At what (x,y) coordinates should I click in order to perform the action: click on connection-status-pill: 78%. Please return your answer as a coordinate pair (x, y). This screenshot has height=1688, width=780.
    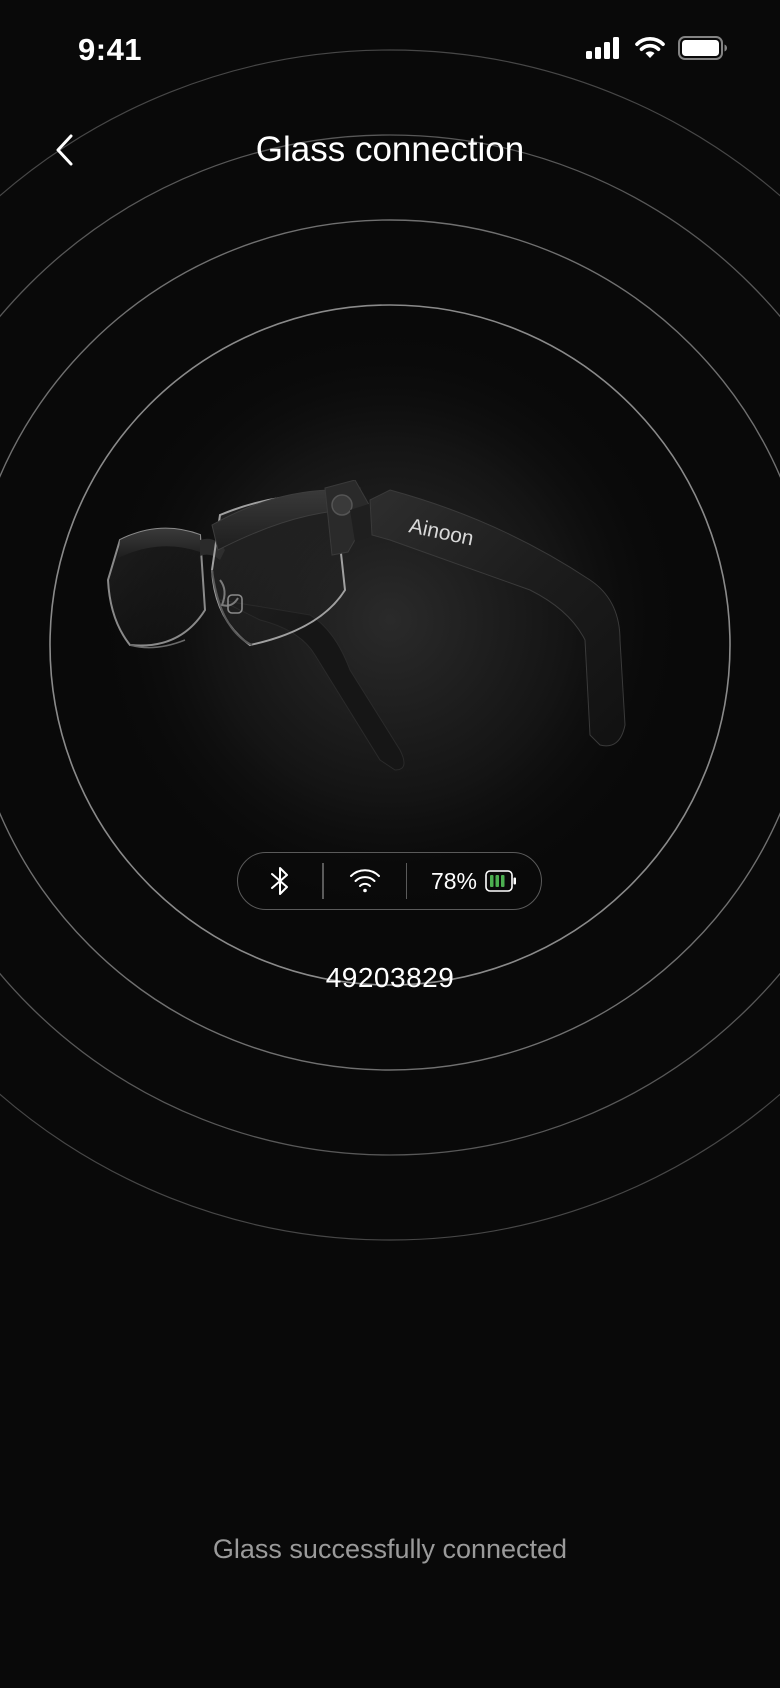
    Looking at the image, I should click on (389, 881).